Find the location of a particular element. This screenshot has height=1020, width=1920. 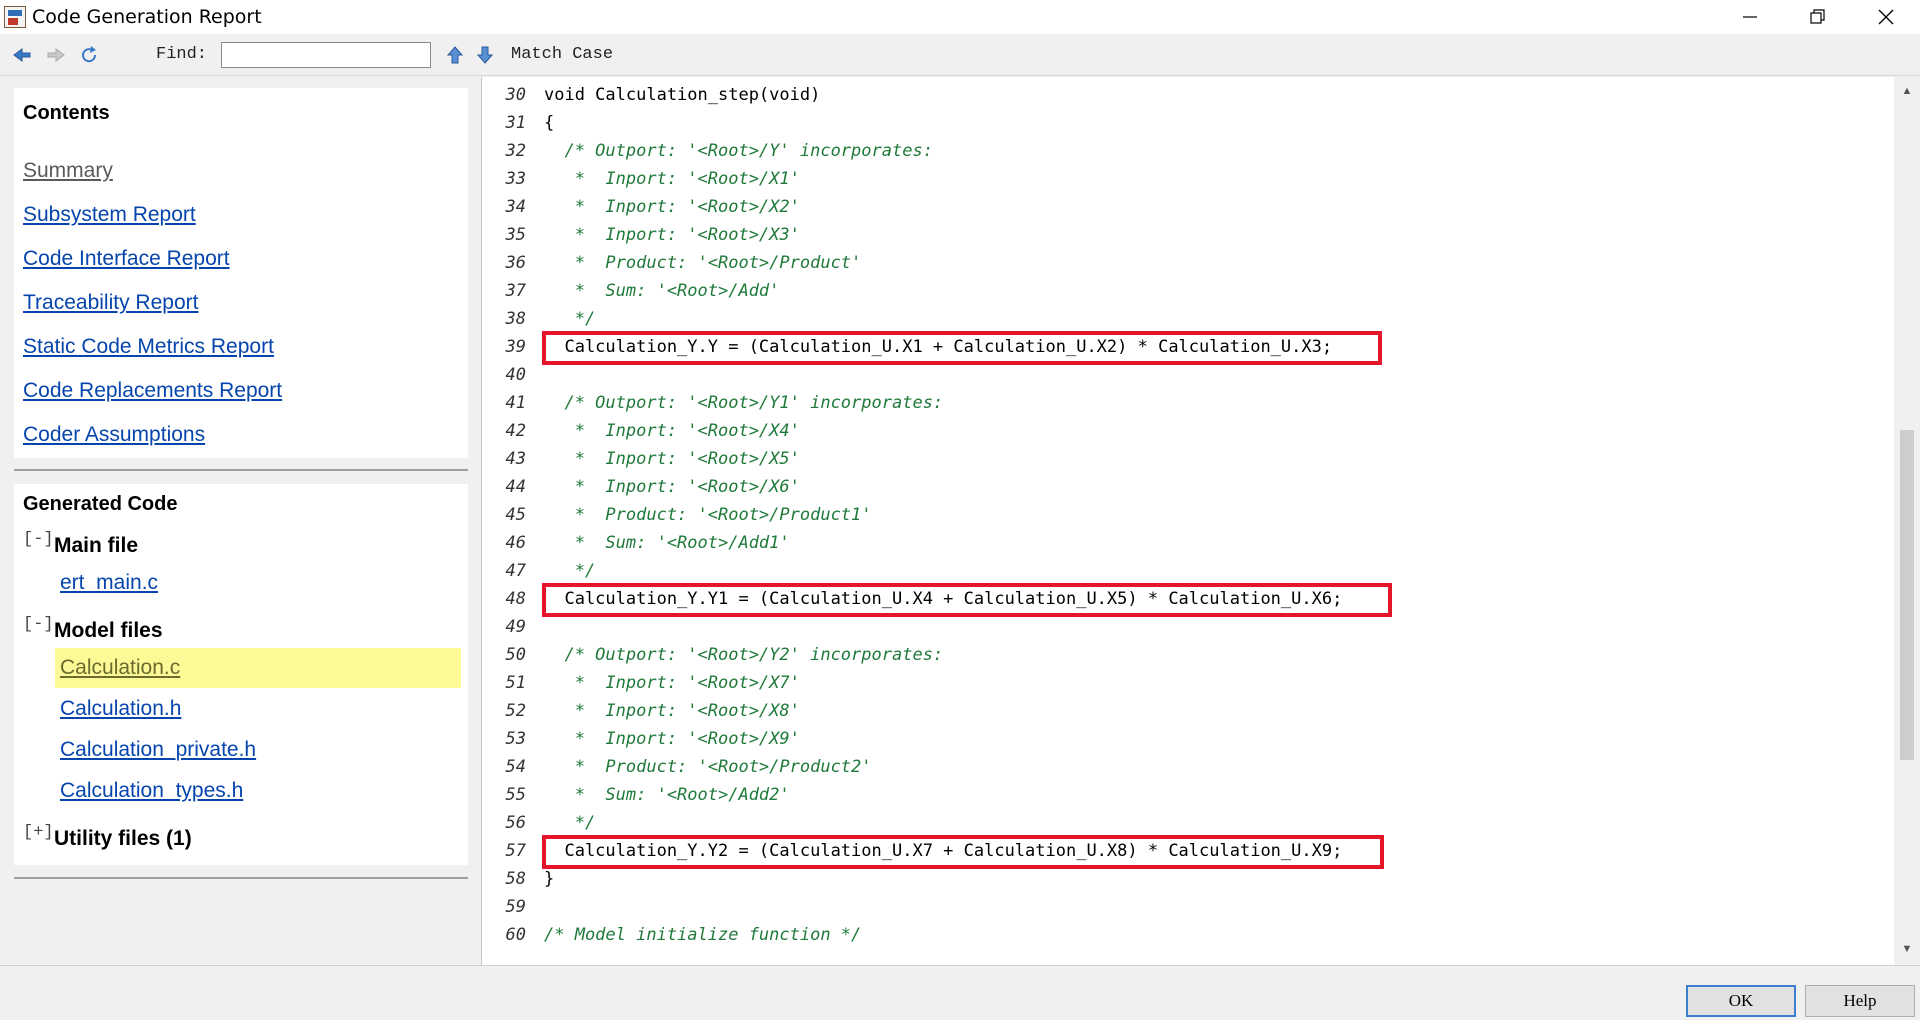

find-next-icon is located at coordinates (485, 55).